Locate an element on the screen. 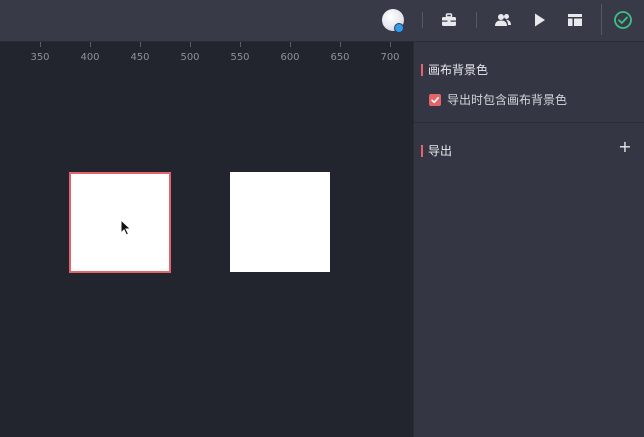 The width and height of the screenshot is (644, 437). top-toolbar is located at coordinates (322, 21).